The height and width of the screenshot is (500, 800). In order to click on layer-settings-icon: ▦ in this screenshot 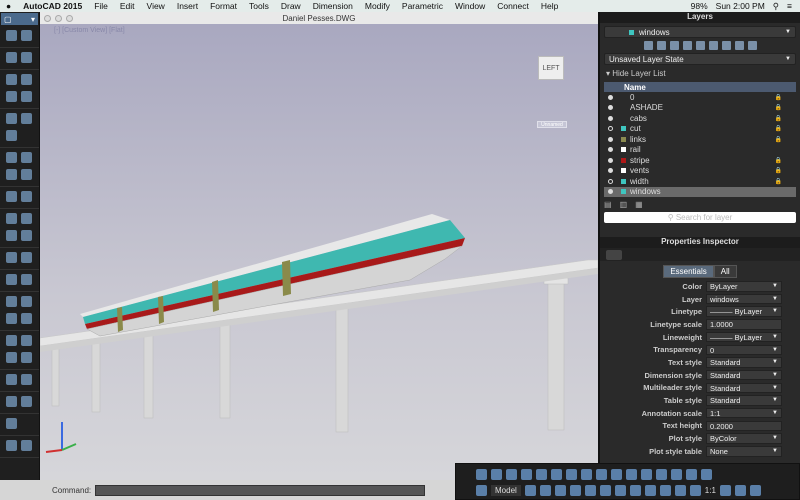, I will do `click(639, 204)`.